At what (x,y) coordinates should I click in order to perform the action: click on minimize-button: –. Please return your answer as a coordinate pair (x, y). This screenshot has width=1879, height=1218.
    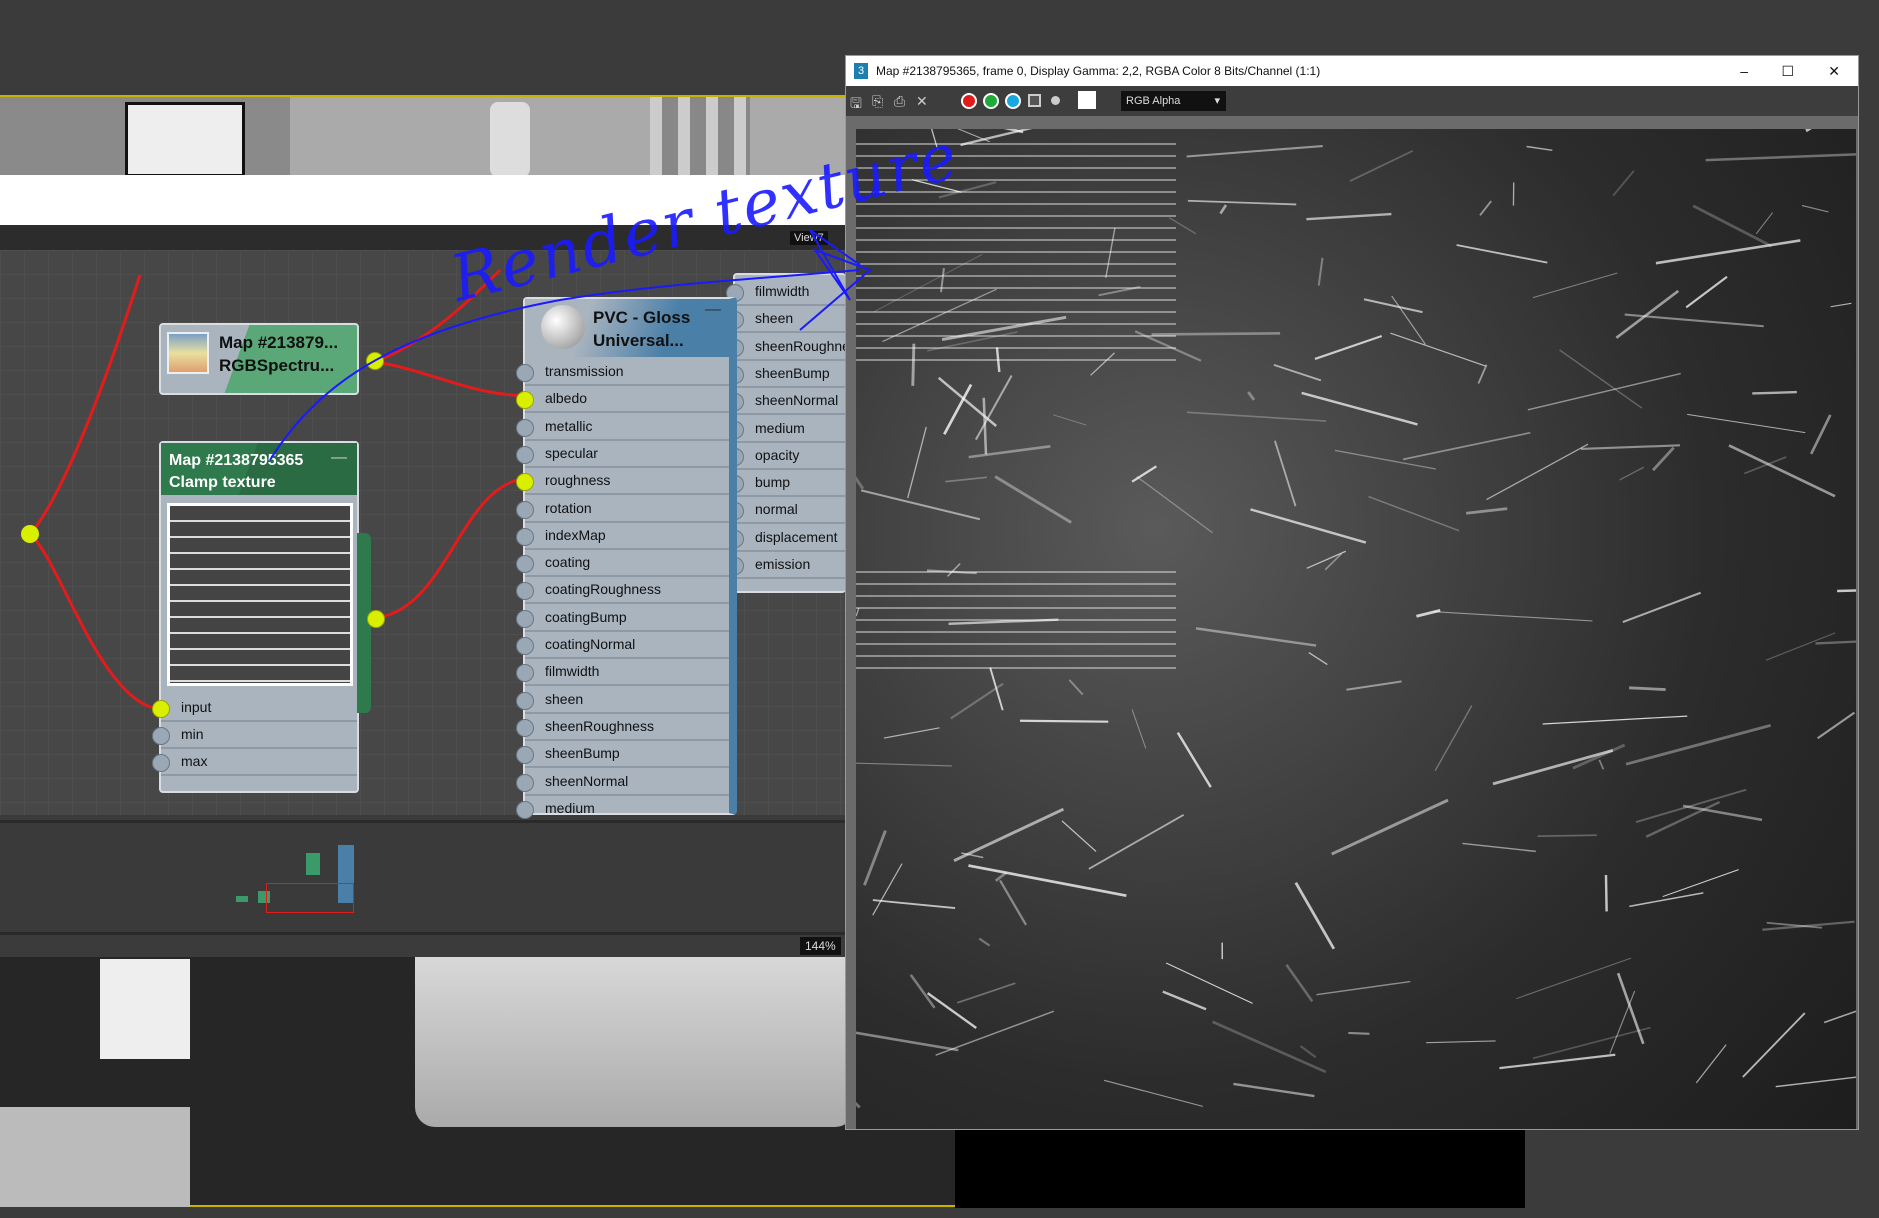
    Looking at the image, I should click on (1744, 71).